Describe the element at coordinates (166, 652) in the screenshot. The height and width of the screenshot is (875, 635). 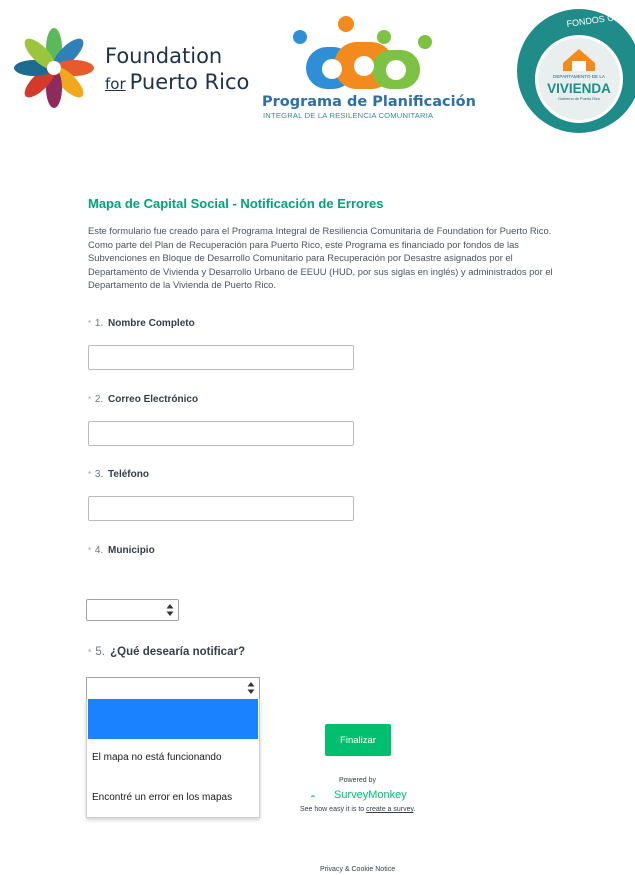
I see `question-5-label: * 5. ¿Qué desearía notificar?` at that location.